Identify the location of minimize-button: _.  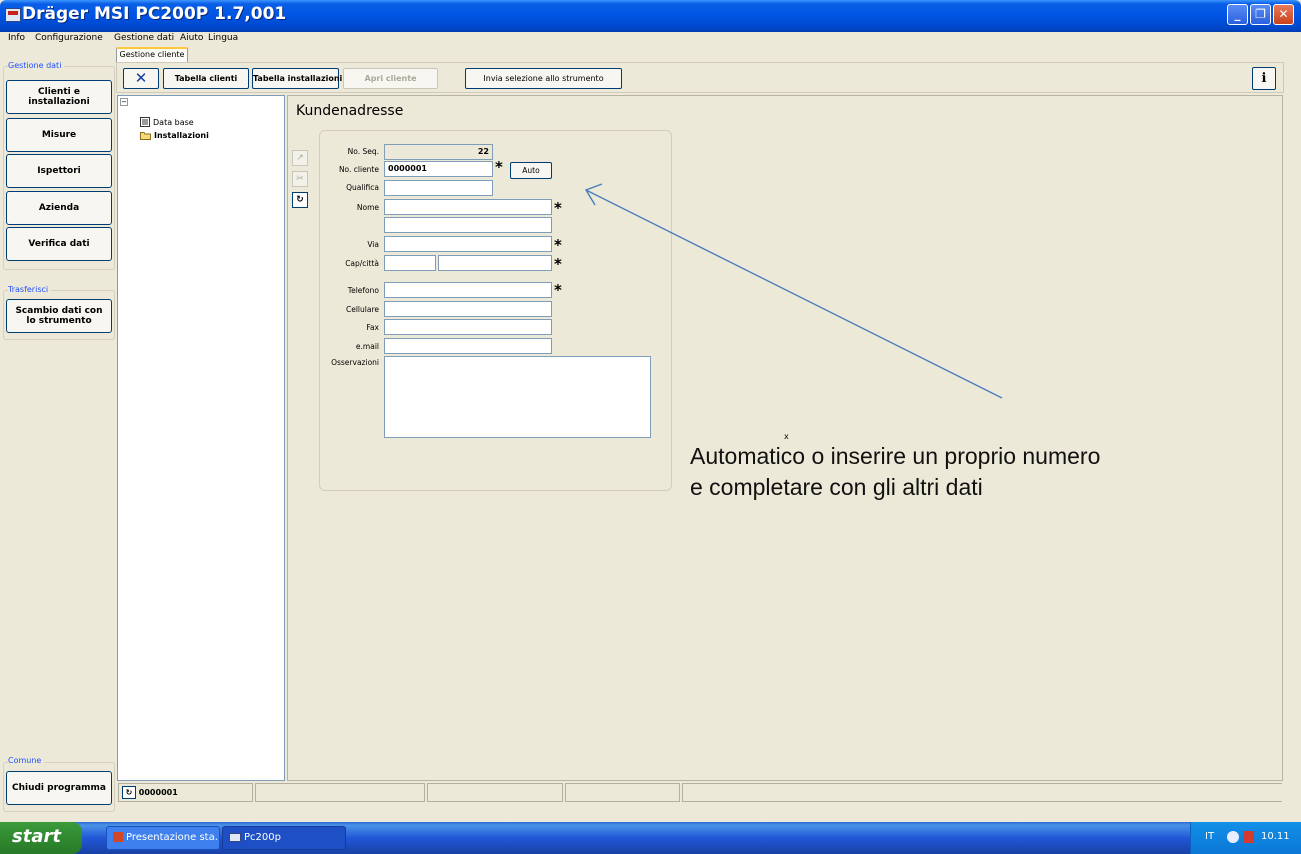
(1237, 14).